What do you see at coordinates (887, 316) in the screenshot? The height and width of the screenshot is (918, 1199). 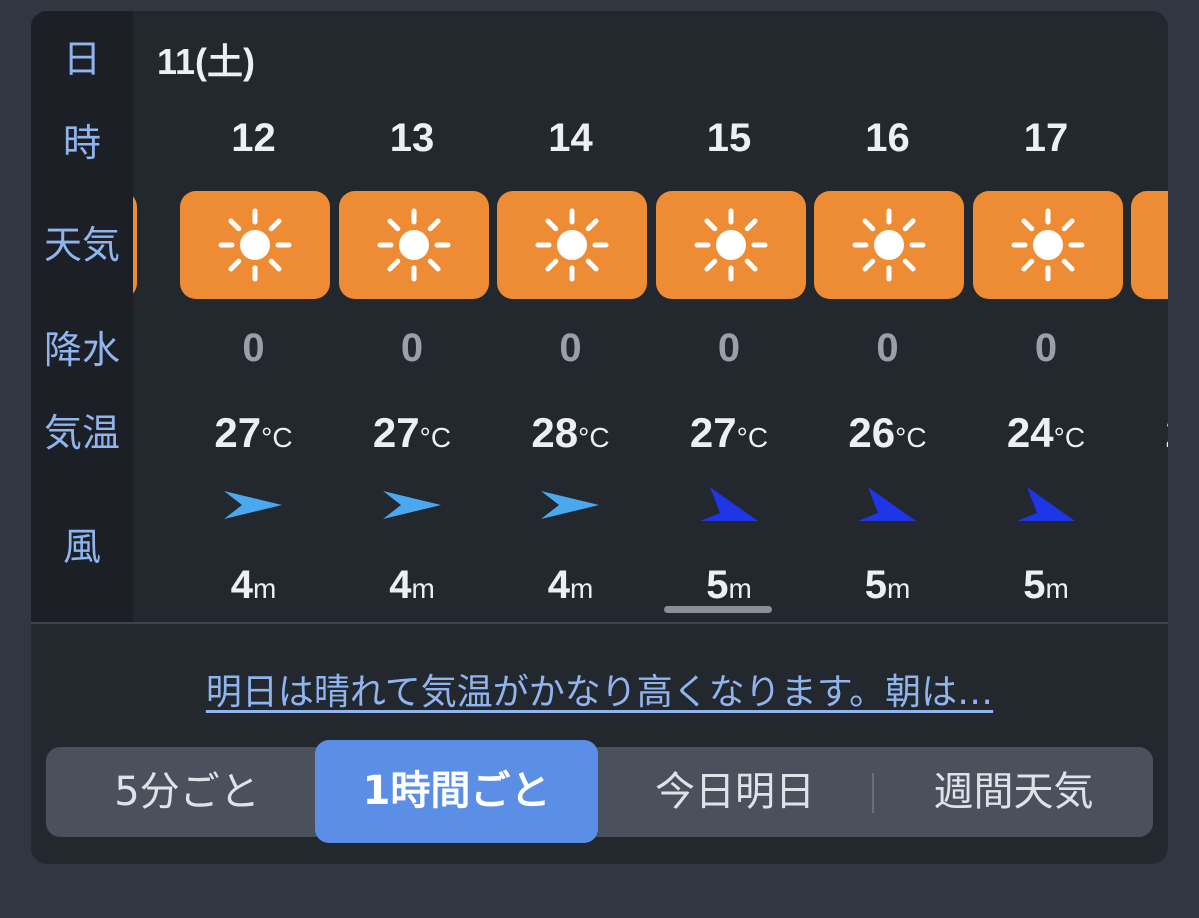 I see `hour-column: 16 0 26°C 5m` at bounding box center [887, 316].